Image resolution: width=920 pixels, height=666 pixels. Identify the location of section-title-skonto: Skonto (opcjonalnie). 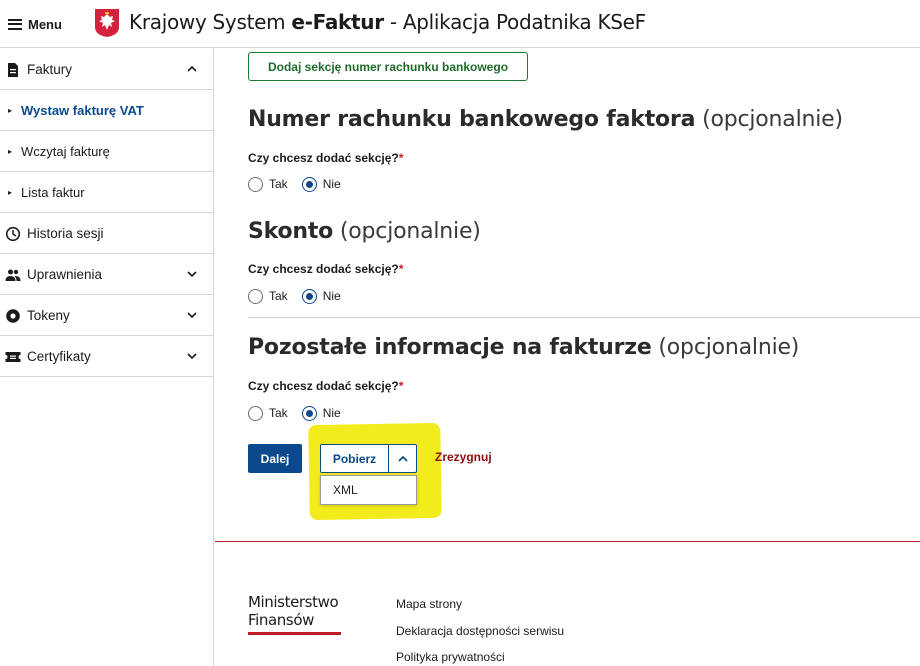
(364, 231).